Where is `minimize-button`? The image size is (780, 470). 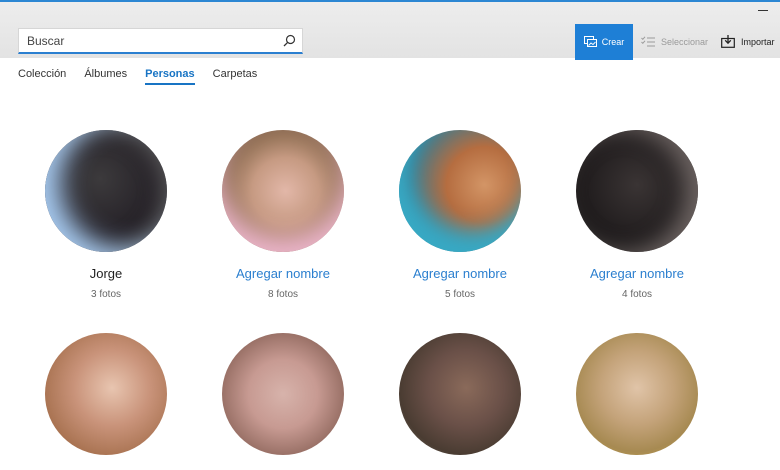
minimize-button is located at coordinates (763, 10).